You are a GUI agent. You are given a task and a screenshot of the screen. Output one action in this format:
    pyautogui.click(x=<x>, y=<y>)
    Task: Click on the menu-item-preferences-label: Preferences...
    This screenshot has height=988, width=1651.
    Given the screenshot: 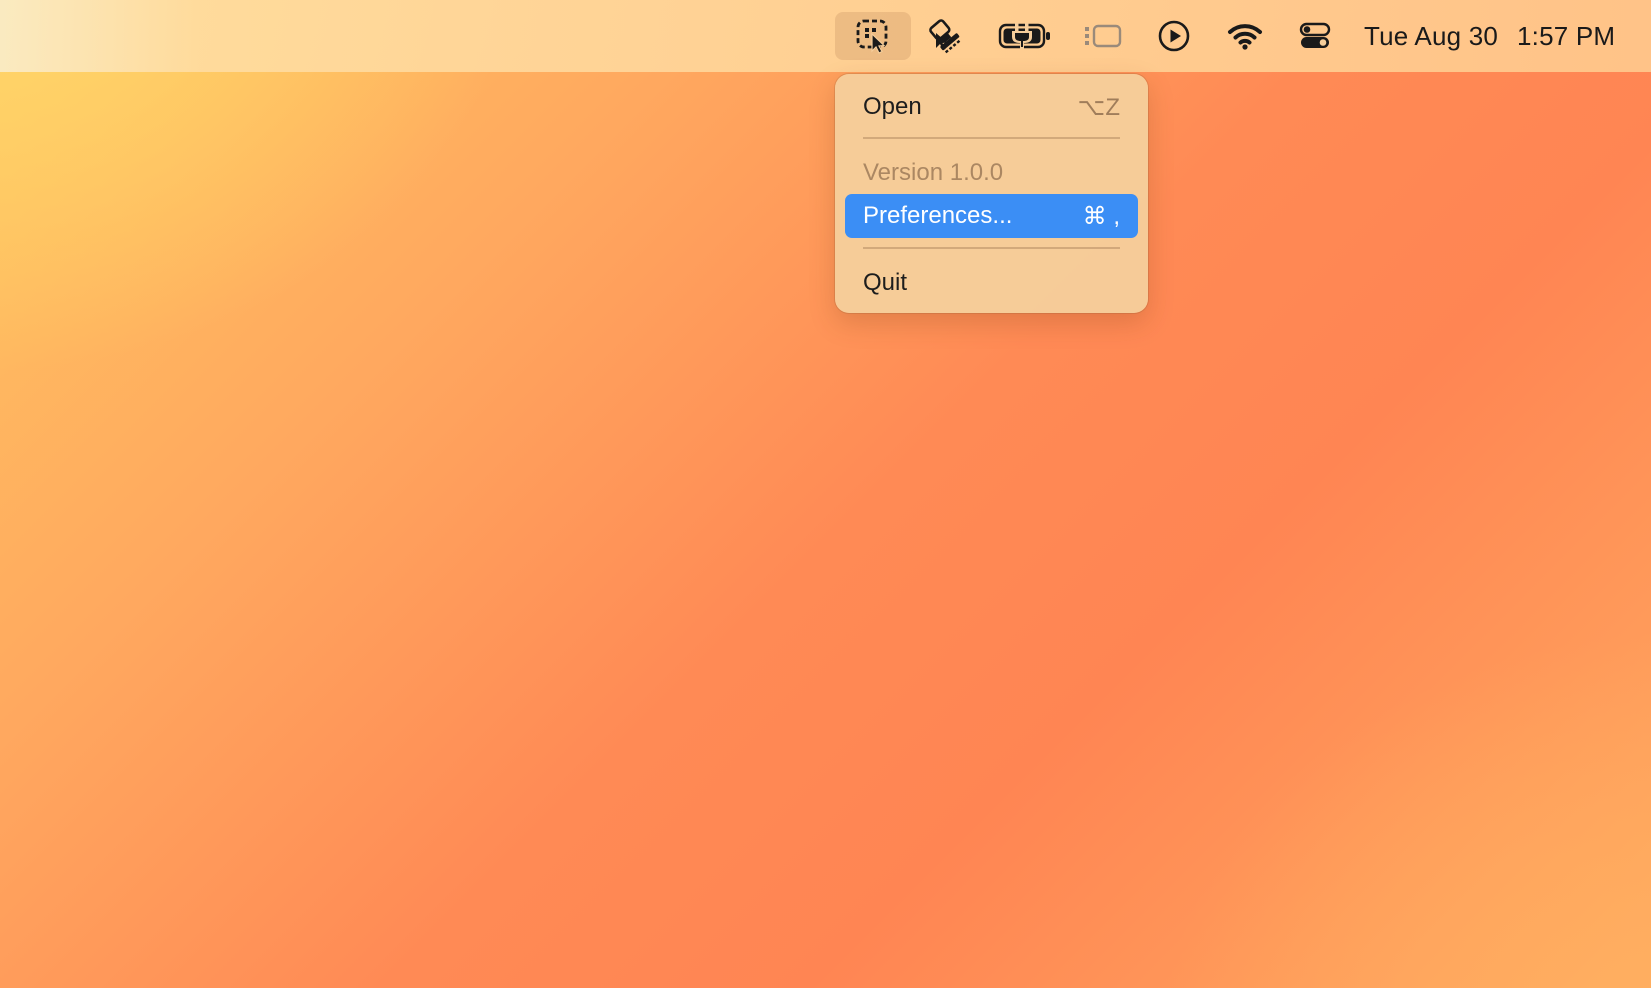 What is the action you would take?
    pyautogui.click(x=938, y=215)
    